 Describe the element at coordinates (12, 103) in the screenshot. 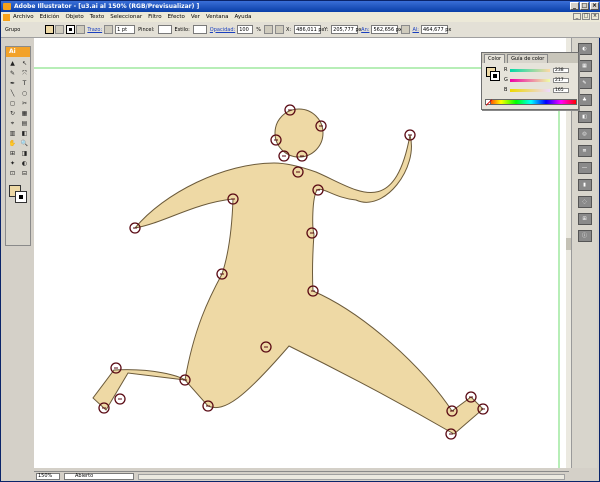

I see `tool-button-8: ◻` at that location.